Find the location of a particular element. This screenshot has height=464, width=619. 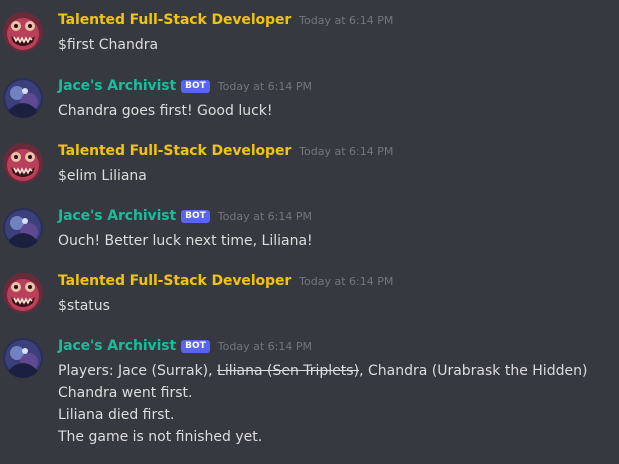

message-line: $status is located at coordinates (84, 306).